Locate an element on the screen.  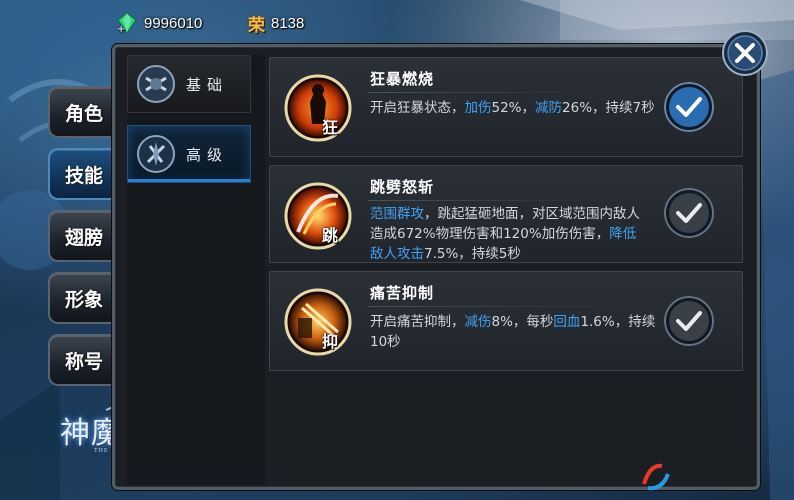
gem-currency: + 9996010 is located at coordinates (159, 23).